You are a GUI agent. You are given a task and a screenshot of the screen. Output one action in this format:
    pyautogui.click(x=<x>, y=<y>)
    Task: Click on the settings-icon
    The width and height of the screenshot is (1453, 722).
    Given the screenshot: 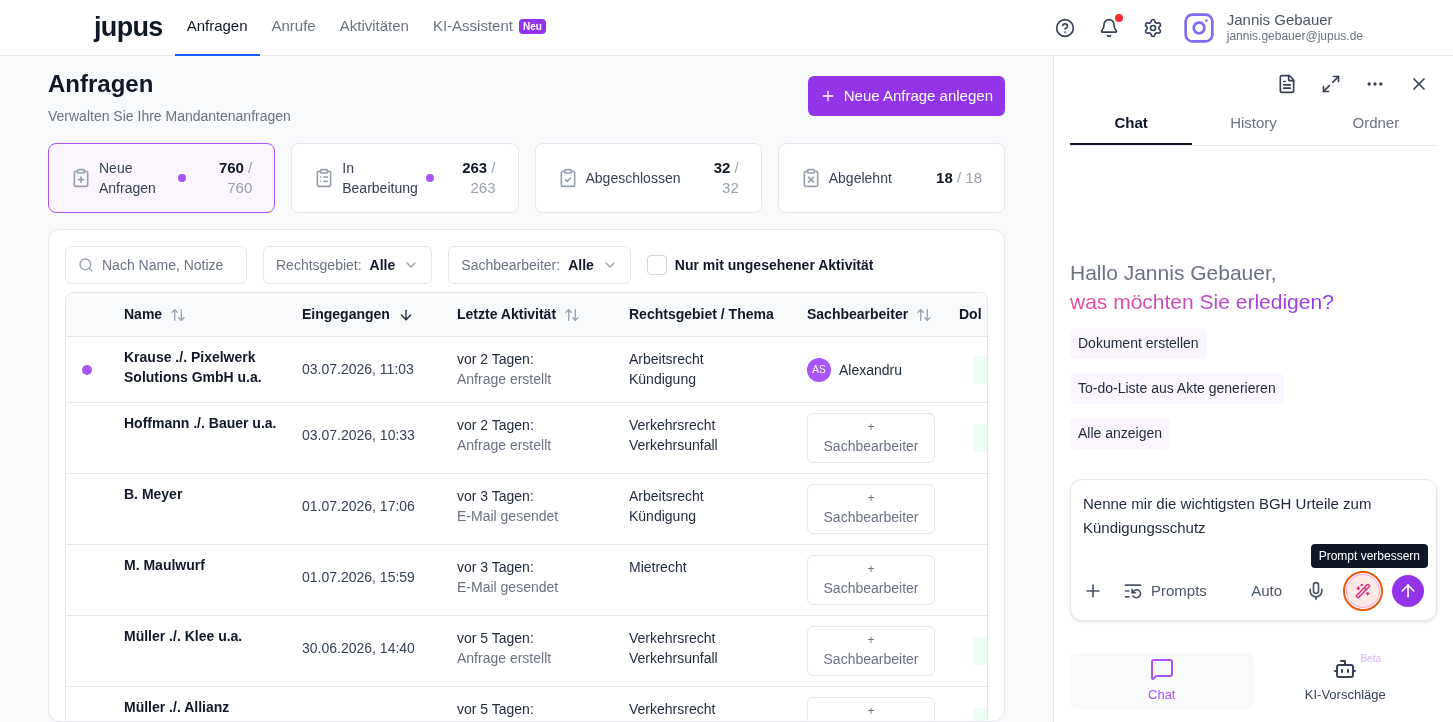 What is the action you would take?
    pyautogui.click(x=1152, y=27)
    